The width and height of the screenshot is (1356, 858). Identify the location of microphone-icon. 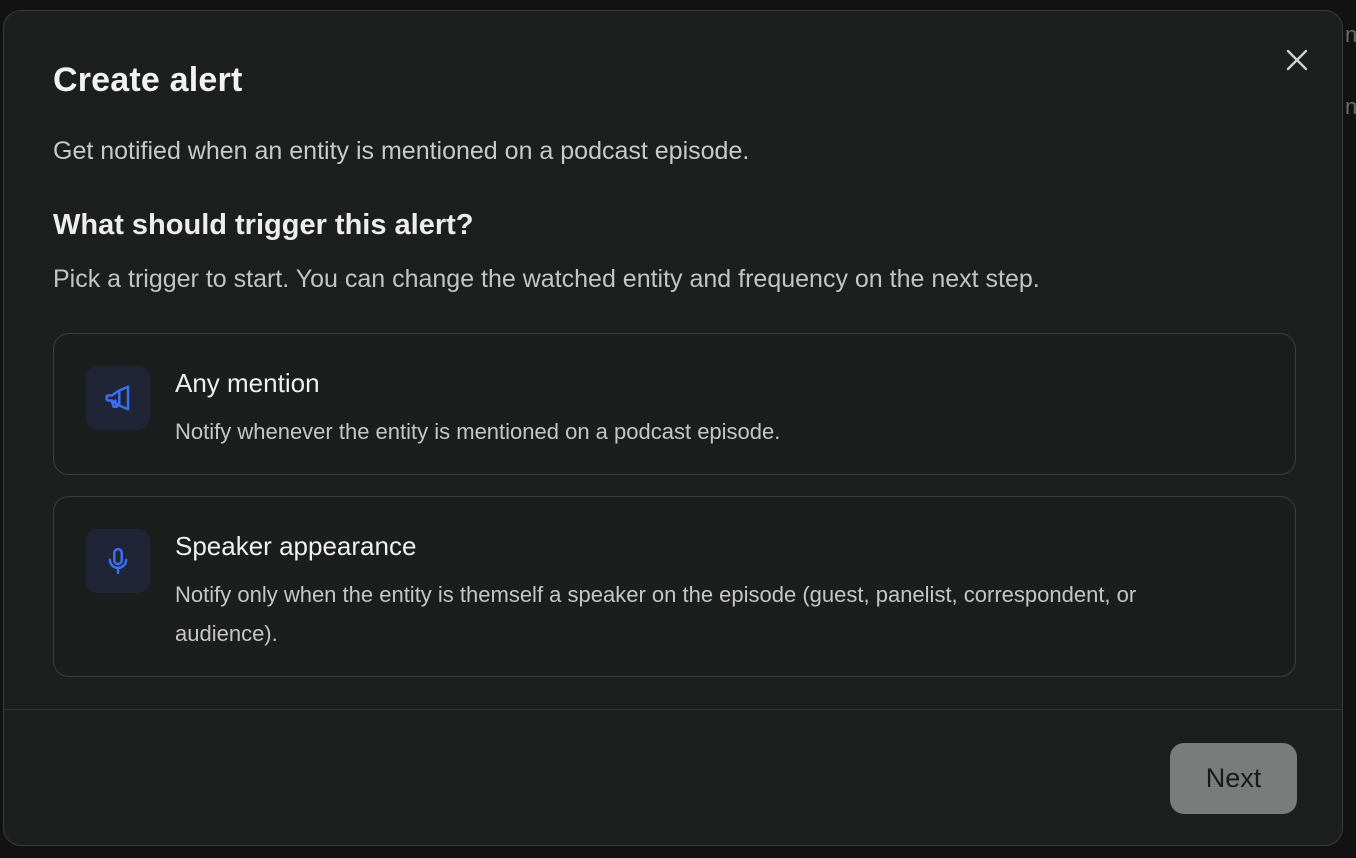
(118, 561).